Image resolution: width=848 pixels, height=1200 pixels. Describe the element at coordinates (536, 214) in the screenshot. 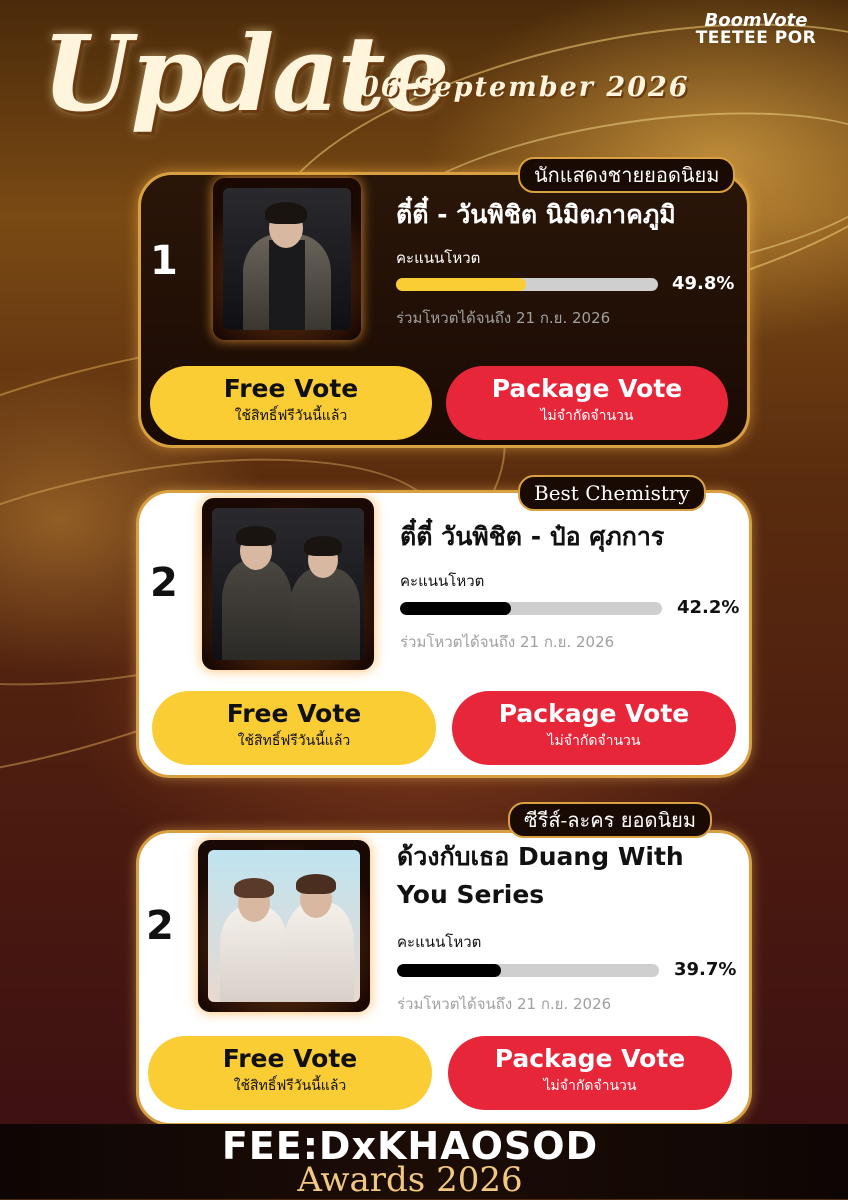

I see `nominee-name: ตี๋ตี๋ - วันพิชิต นิมิตภาคภูมิ` at that location.